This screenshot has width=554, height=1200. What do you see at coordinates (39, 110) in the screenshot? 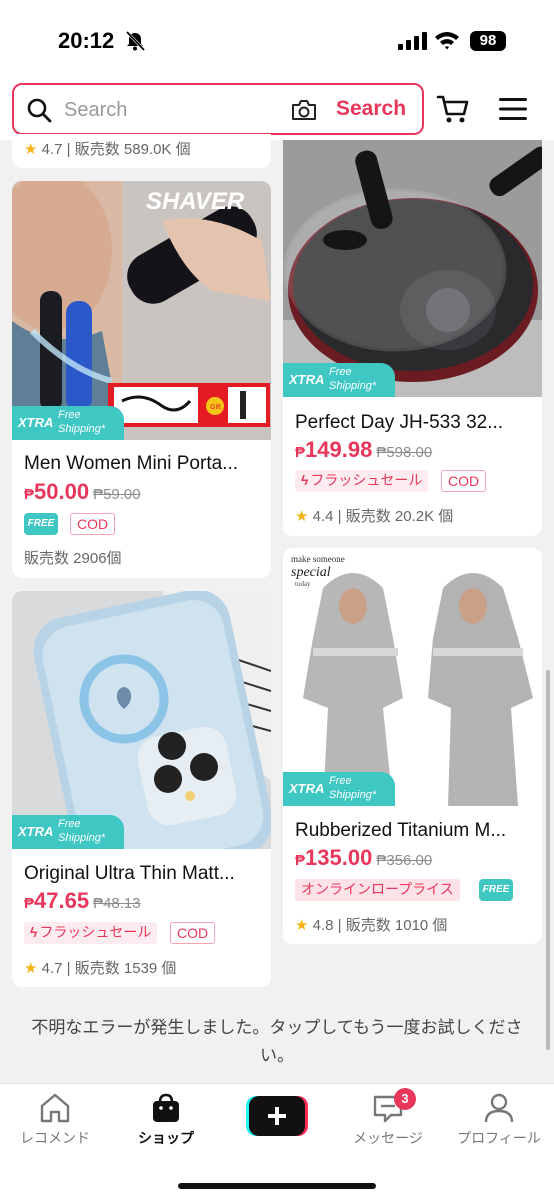
I see `search-icon` at bounding box center [39, 110].